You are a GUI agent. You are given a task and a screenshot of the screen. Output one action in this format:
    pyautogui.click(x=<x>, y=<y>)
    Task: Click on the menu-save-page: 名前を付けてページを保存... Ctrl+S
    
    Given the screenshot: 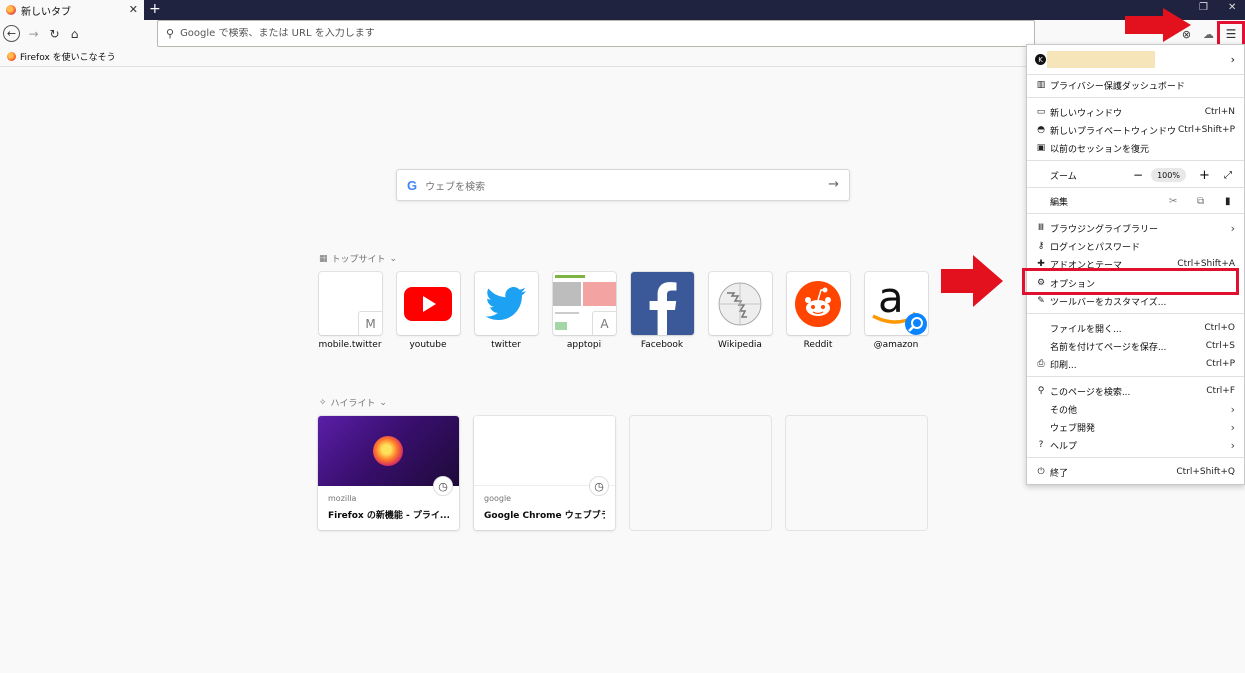 What is the action you would take?
    pyautogui.click(x=1135, y=346)
    